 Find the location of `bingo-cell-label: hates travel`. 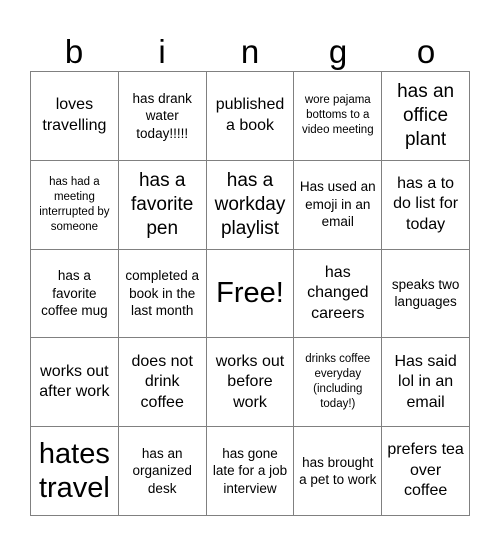

bingo-cell-label: hates travel is located at coordinates (74, 471).